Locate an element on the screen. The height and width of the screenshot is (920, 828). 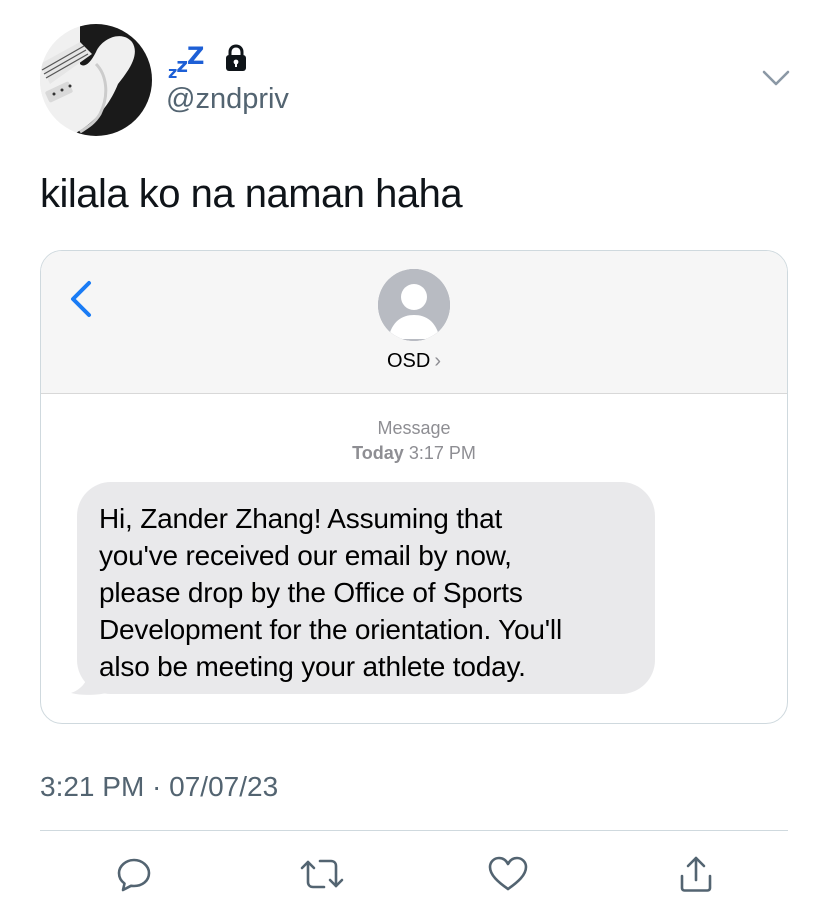
tweet-text: kilala ko na naman haha is located at coordinates (251, 194).